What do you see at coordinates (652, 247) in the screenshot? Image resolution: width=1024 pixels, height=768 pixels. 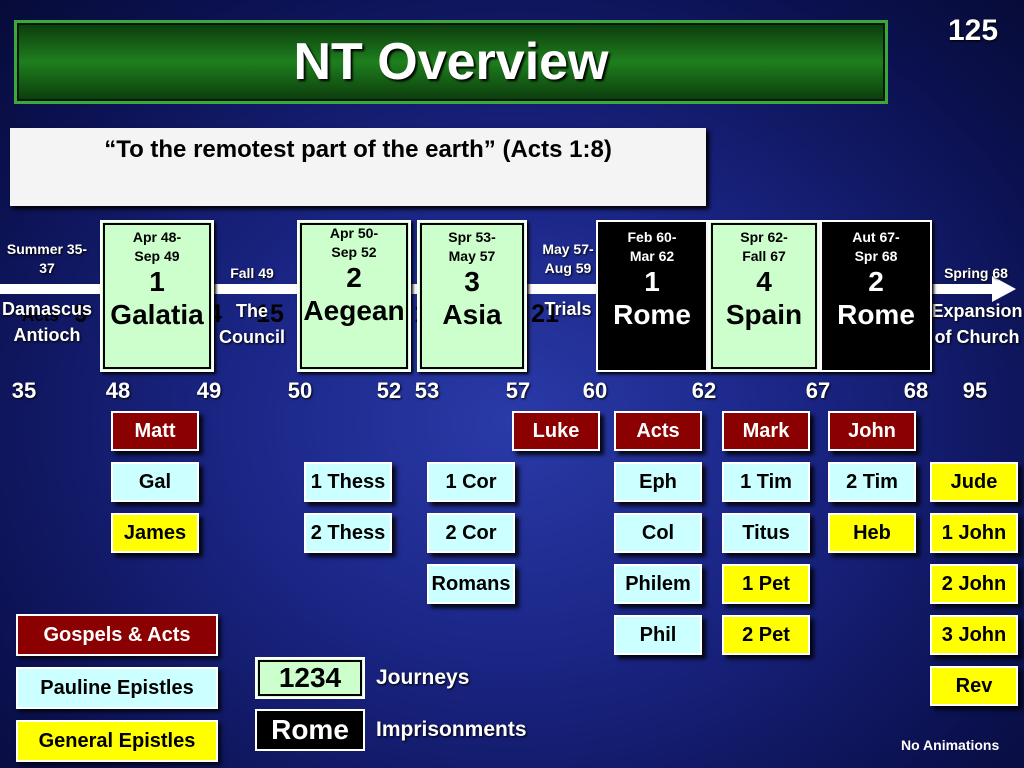 I see `period-dates: Feb 60- Mar 62` at bounding box center [652, 247].